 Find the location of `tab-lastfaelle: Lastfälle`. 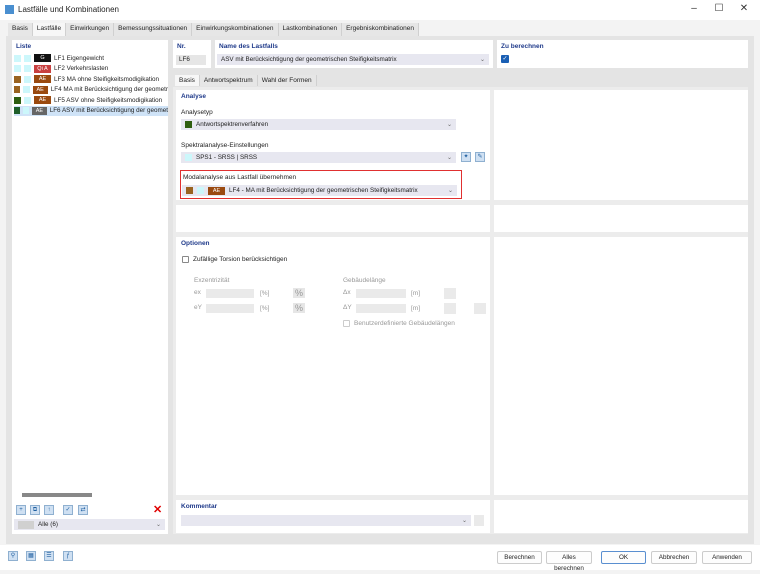

tab-lastfaelle: Lastfälle is located at coordinates (49, 29).